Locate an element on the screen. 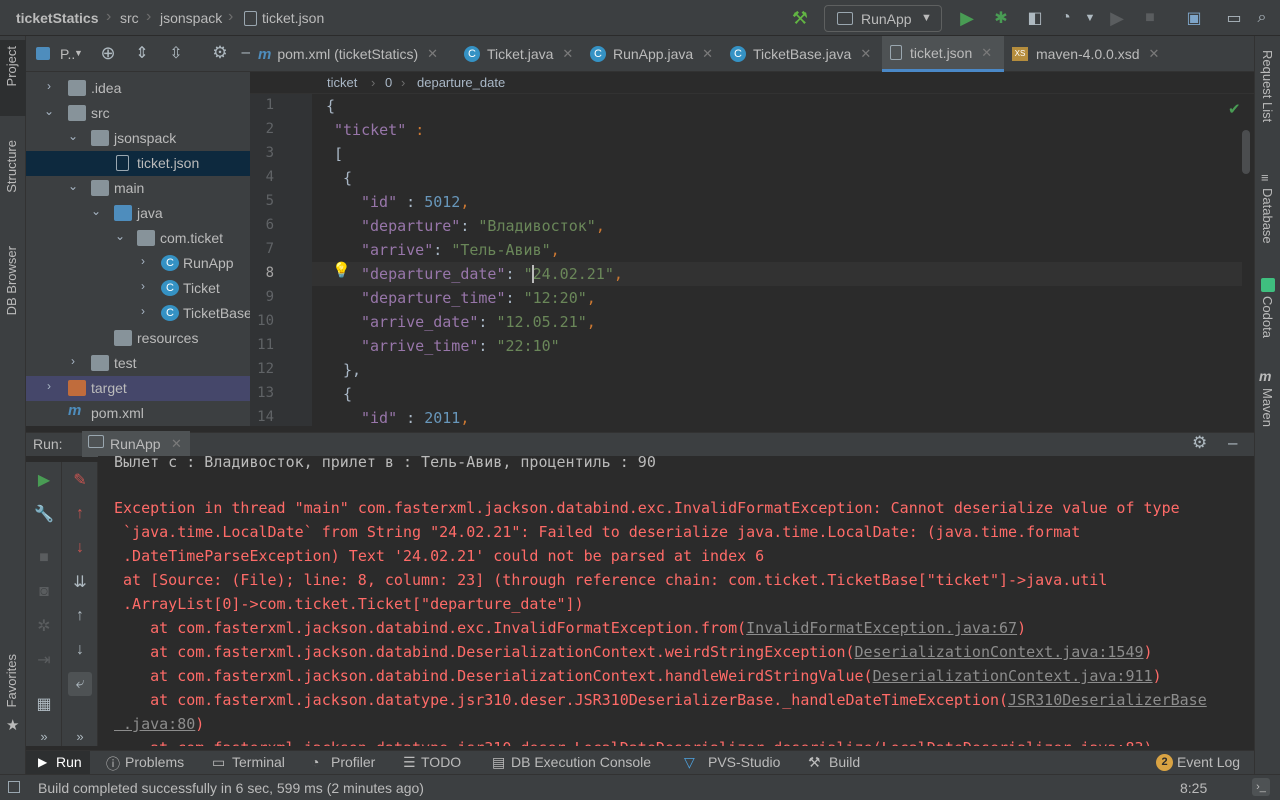 The height and width of the screenshot is (800, 1280). hammer-icon: ⚒ is located at coordinates (800, 18).